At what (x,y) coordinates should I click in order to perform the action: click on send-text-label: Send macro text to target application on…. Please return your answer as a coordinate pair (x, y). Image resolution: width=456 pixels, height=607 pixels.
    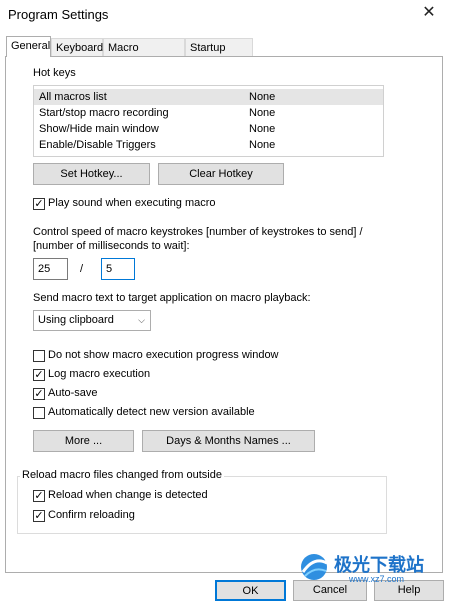
    Looking at the image, I should click on (172, 298).